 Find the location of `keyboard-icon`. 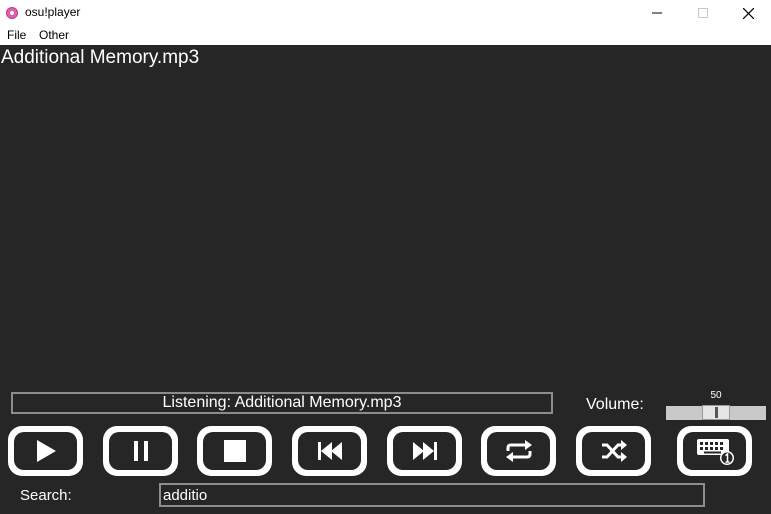

keyboard-icon is located at coordinates (715, 452).